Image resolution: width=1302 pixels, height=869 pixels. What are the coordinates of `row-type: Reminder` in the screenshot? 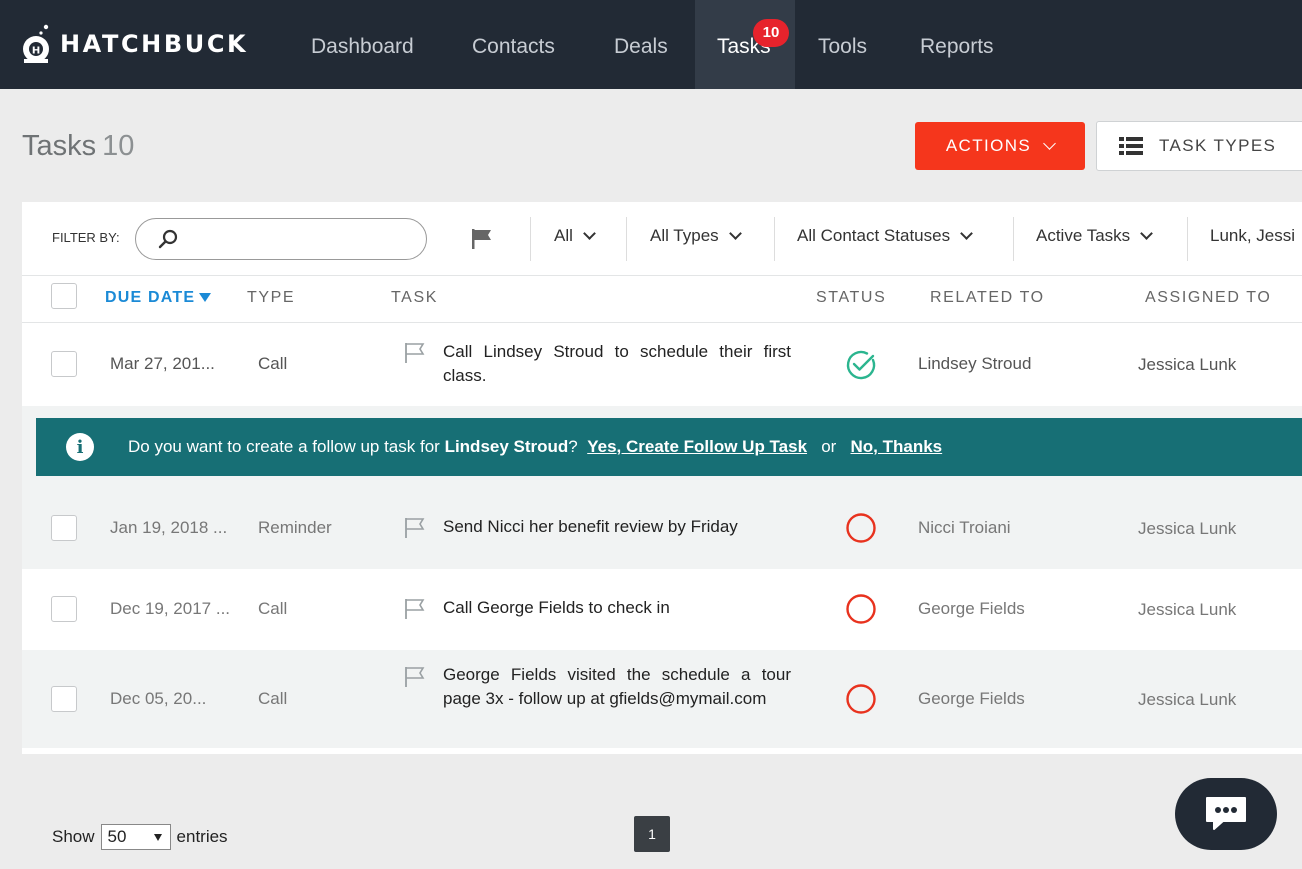 It's located at (295, 527).